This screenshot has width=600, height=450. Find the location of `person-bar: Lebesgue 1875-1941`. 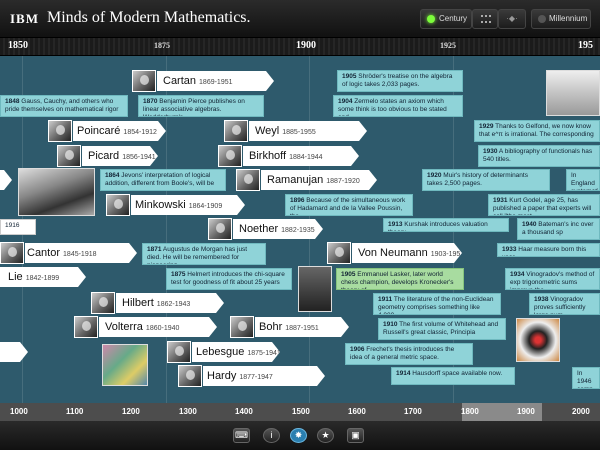

person-bar: Lebesgue 1875-1941 is located at coordinates (236, 352).